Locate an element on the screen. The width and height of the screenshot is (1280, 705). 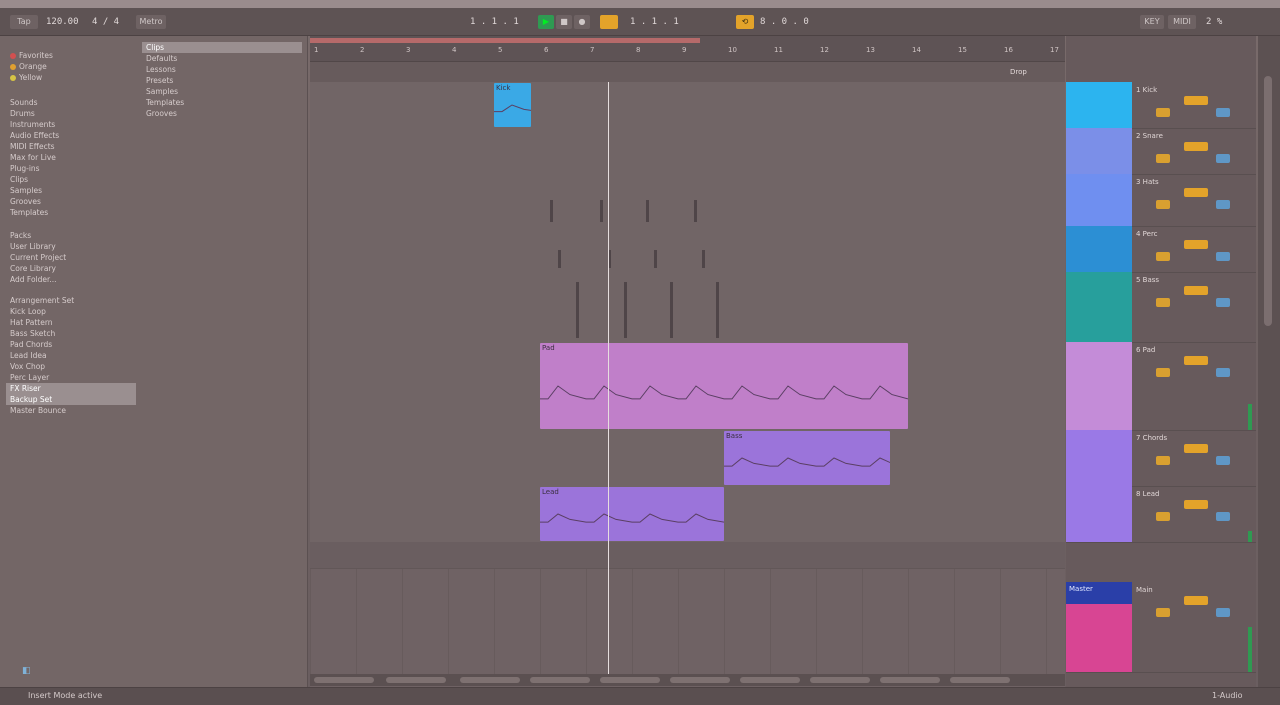
track-name: Main is located at coordinates (1144, 590).